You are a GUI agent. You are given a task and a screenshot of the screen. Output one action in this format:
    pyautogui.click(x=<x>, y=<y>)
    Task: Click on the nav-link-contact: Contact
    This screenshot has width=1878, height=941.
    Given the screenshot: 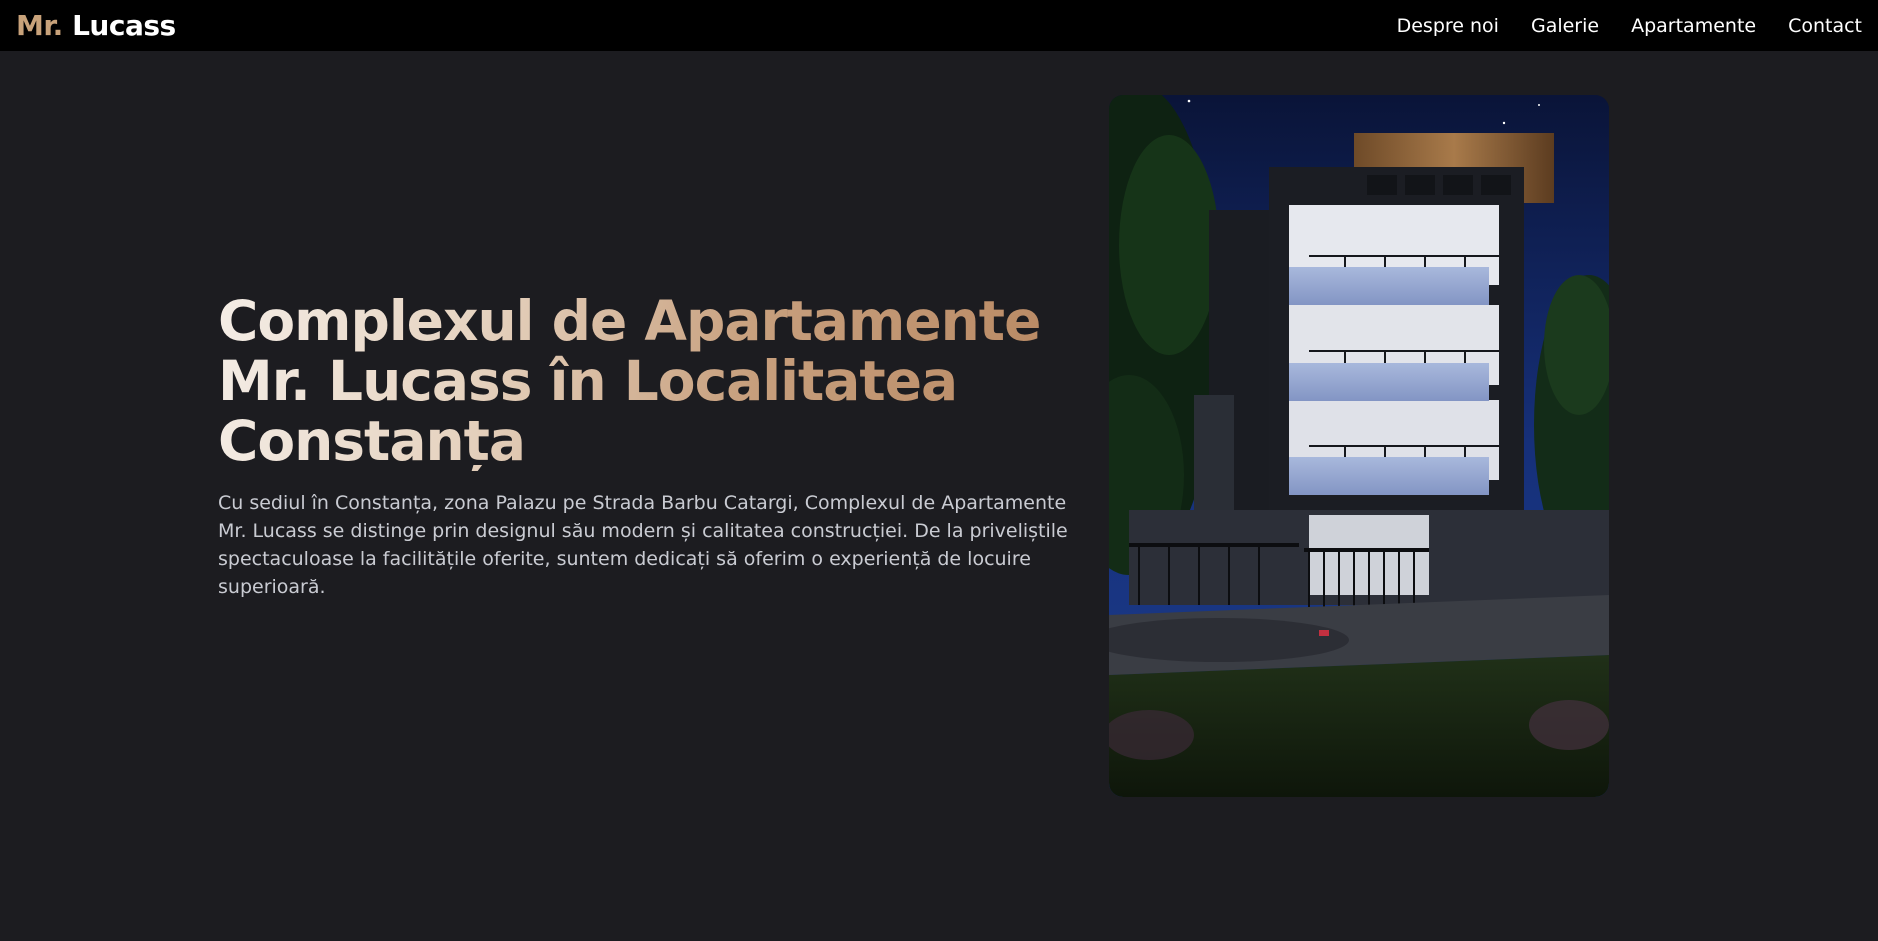 What is the action you would take?
    pyautogui.click(x=1825, y=26)
    